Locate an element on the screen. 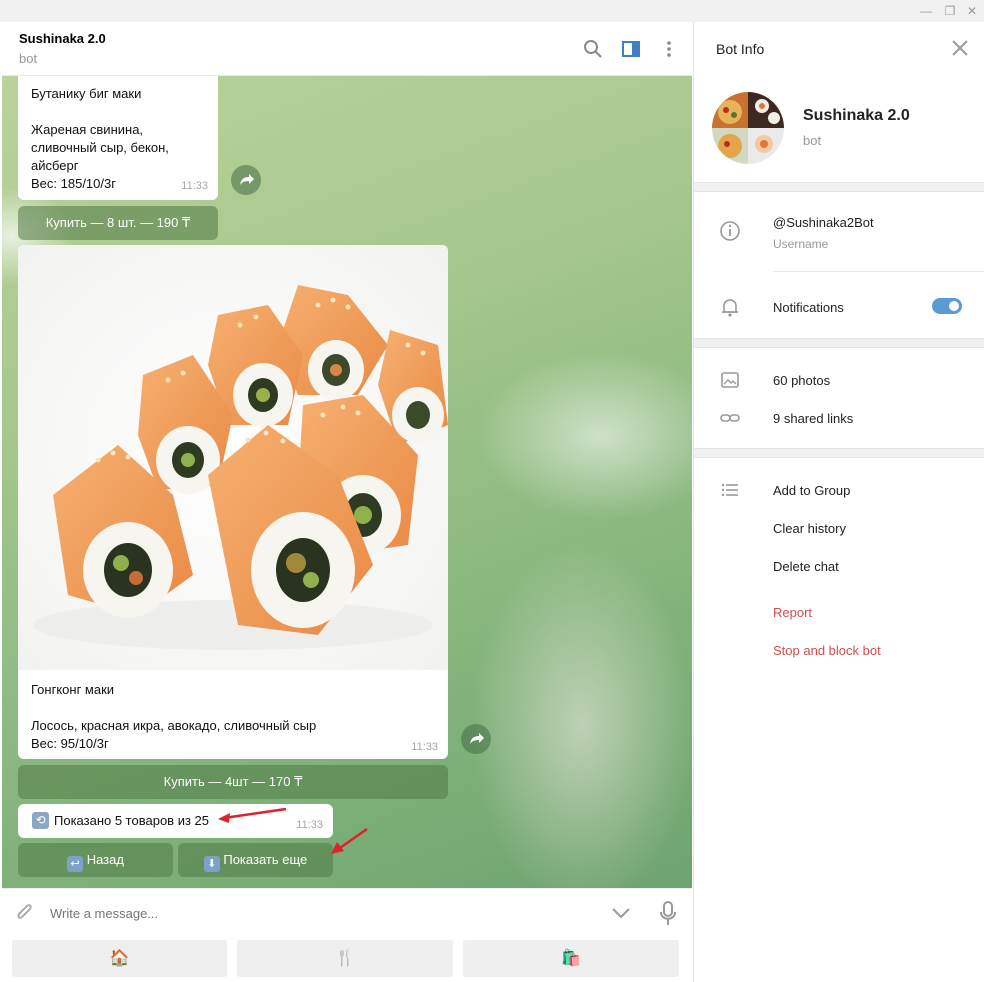 The width and height of the screenshot is (984, 982). home-key: 🏠 is located at coordinates (119, 958).